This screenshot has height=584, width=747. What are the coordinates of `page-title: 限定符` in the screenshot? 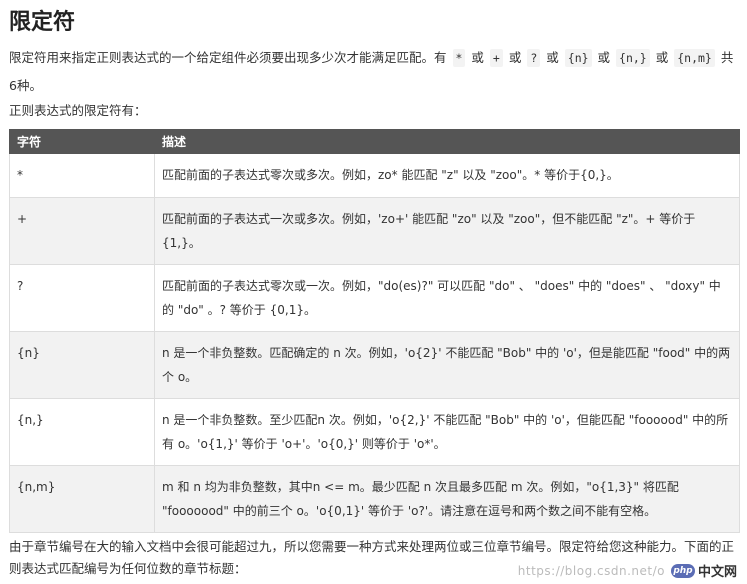 It's located at (42, 22).